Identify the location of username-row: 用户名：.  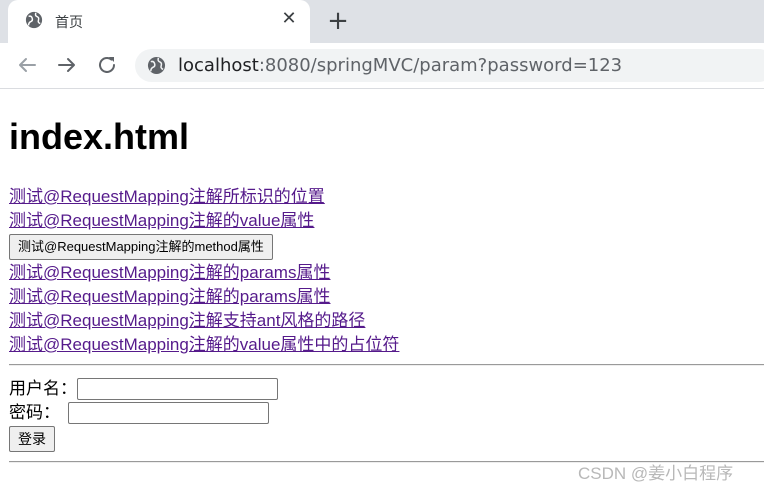
(259, 388).